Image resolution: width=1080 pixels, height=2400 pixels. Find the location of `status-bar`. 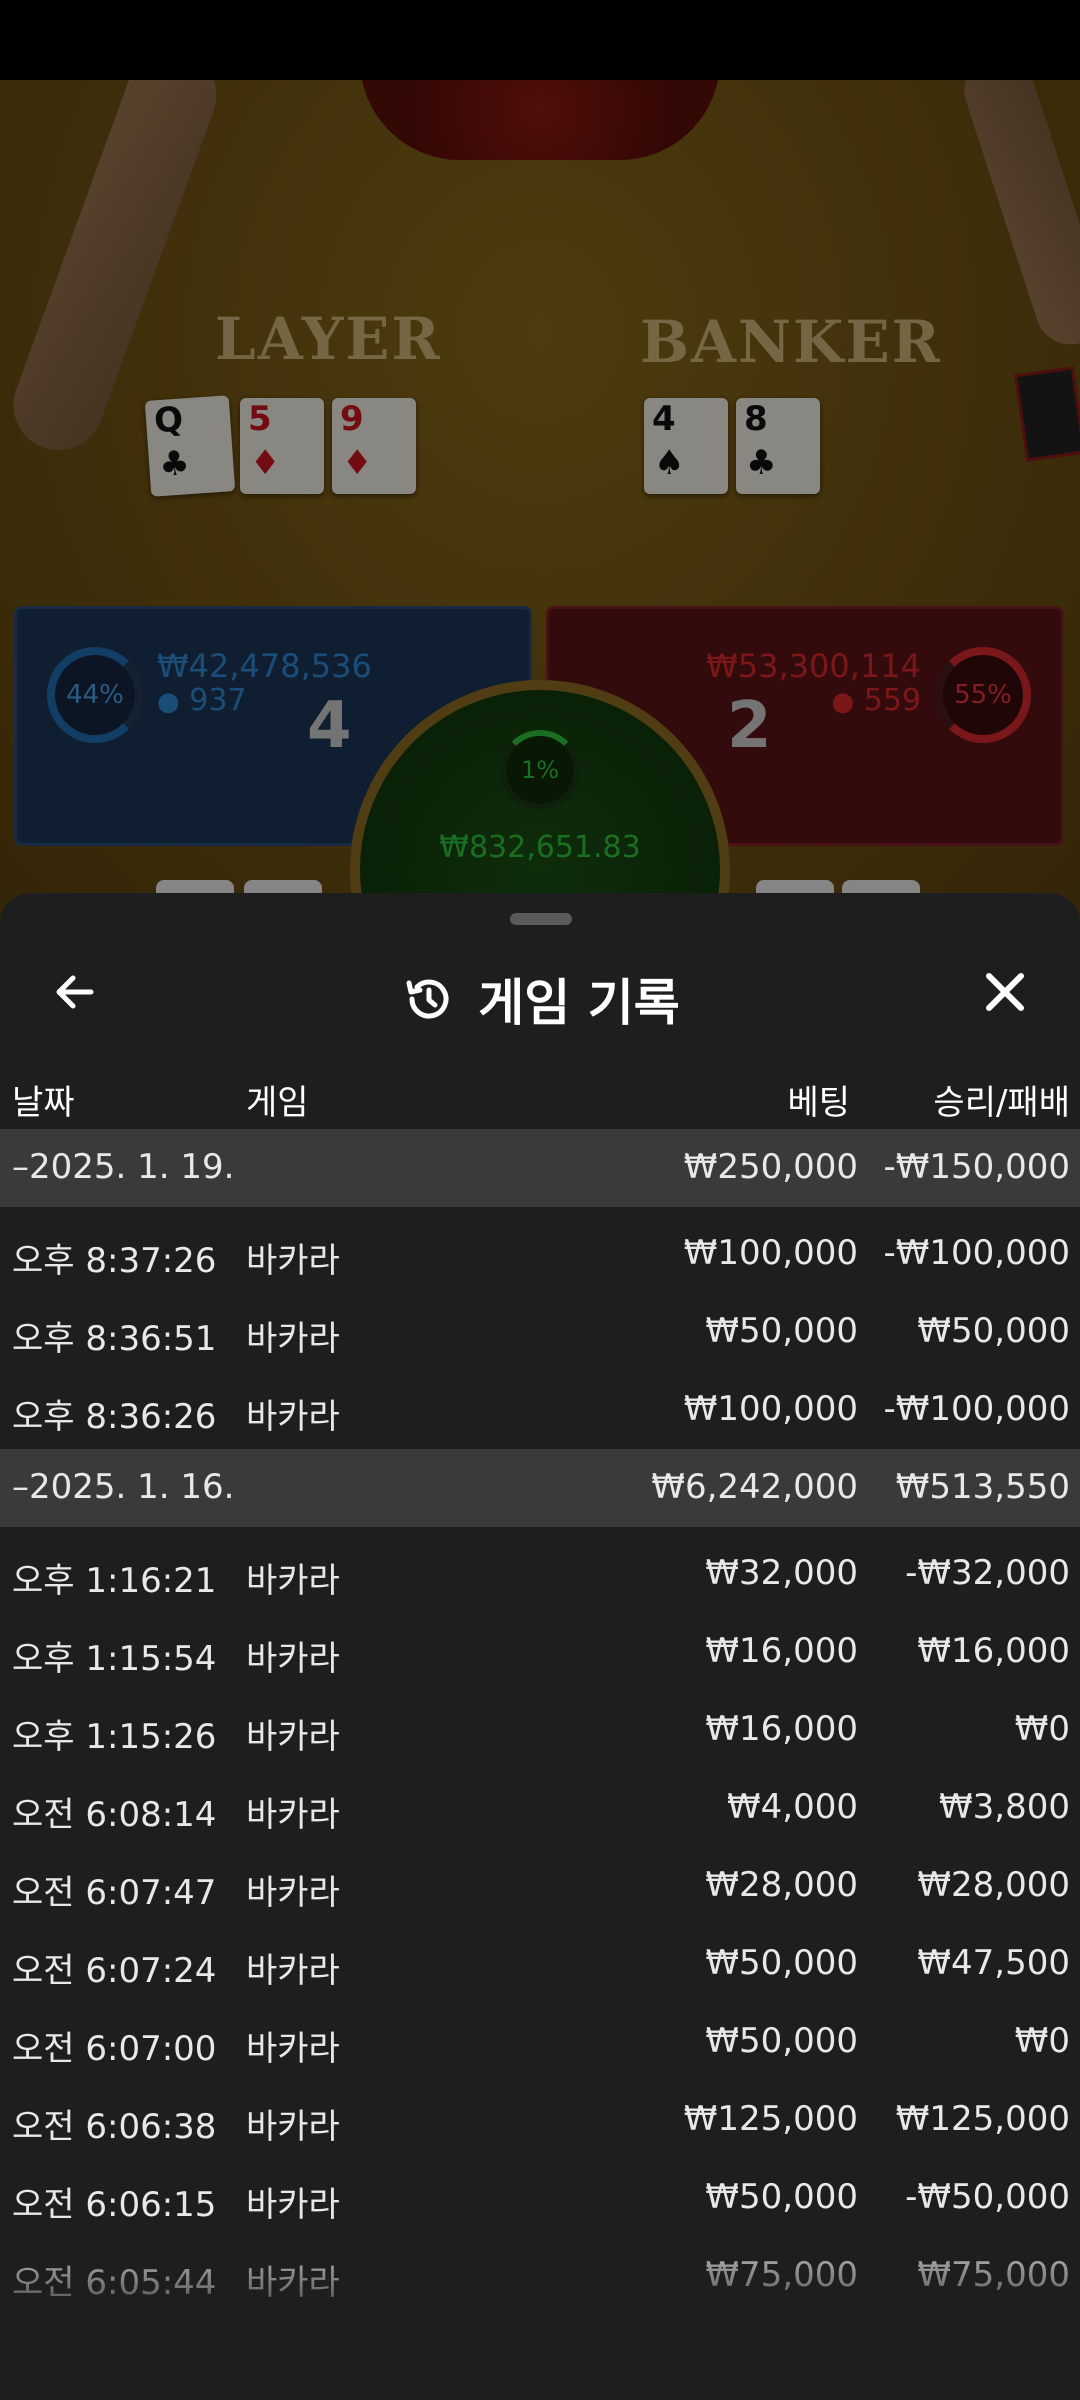

status-bar is located at coordinates (540, 40).